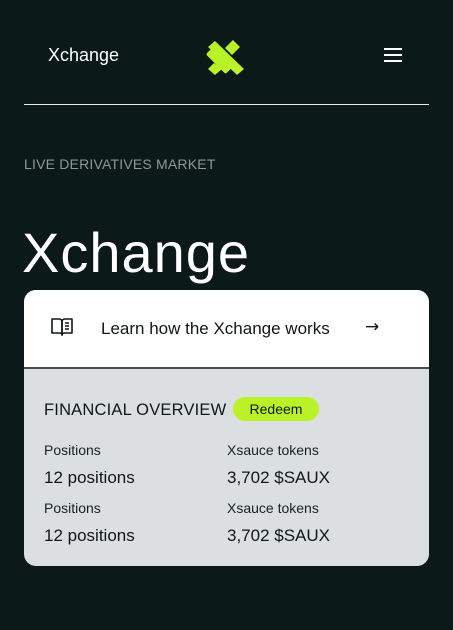 Image resolution: width=453 pixels, height=630 pixels. Describe the element at coordinates (393, 55) in the screenshot. I see `hamburger-menu-icon` at that location.